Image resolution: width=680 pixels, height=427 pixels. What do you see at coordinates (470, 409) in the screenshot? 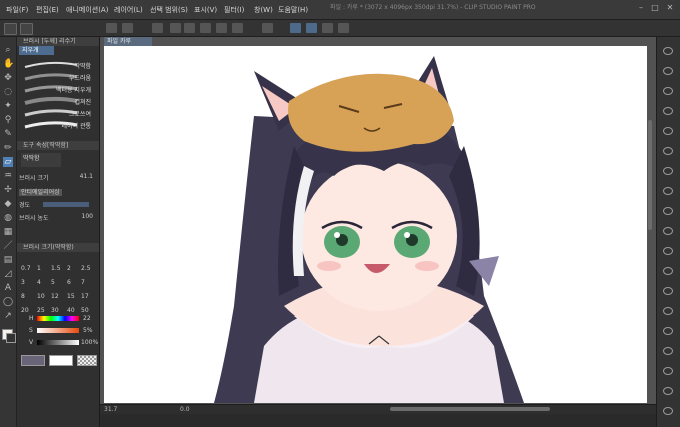
I see `horizontal-scrollbar` at bounding box center [470, 409].